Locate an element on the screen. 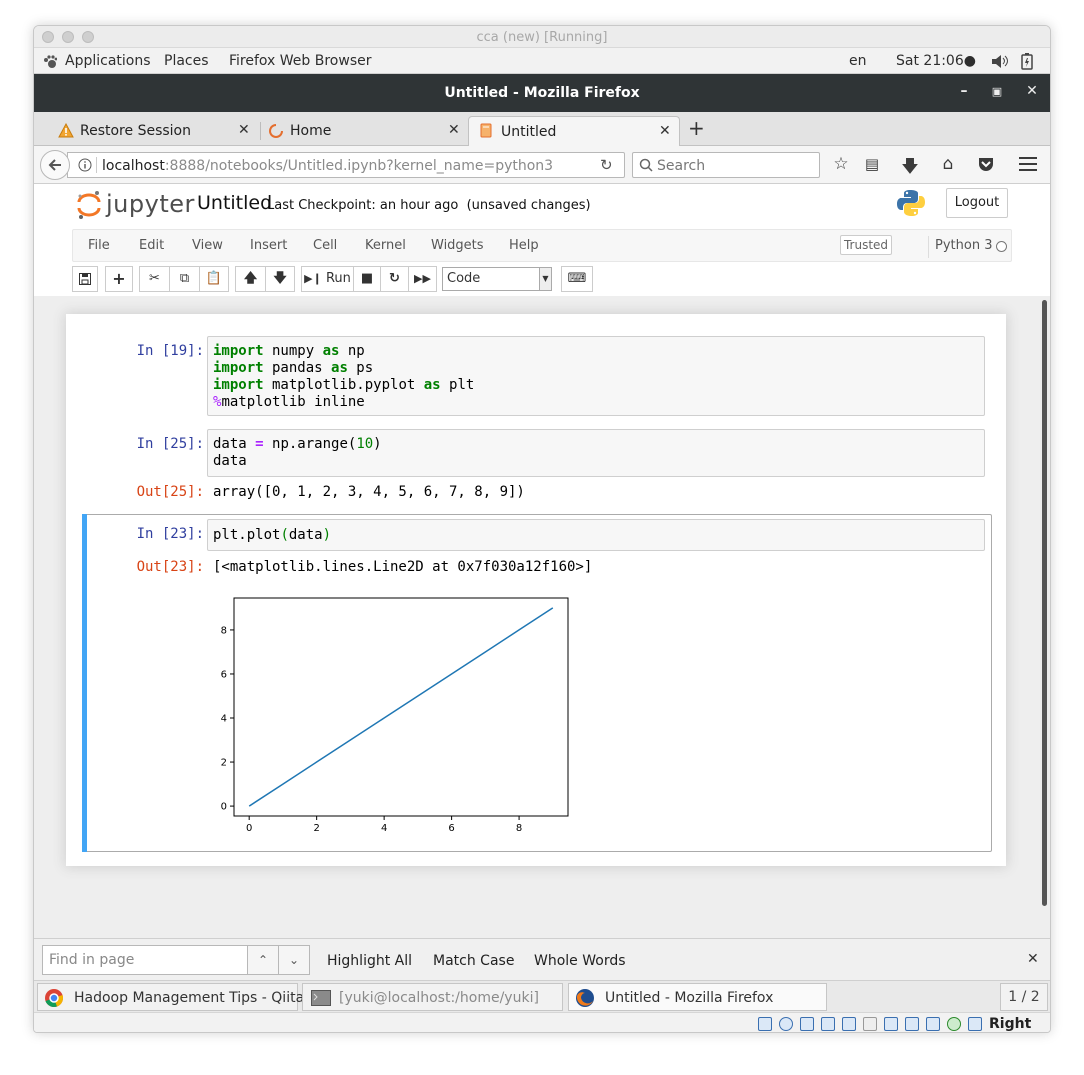 This screenshot has width=1084, height=1075. search-placeholder: Search is located at coordinates (681, 166).